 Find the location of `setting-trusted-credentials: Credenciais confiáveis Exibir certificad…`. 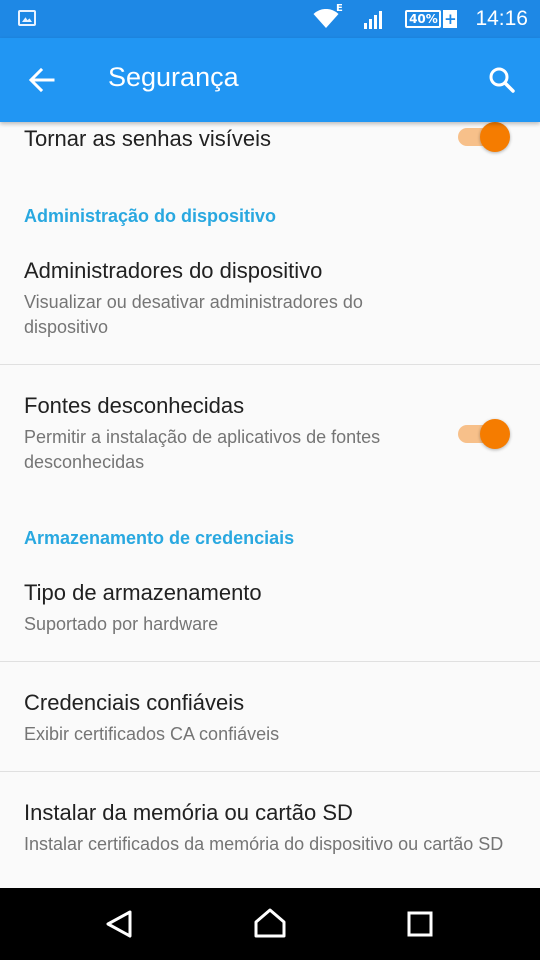

setting-trusted-credentials: Credenciais confiáveis Exibir certificad… is located at coordinates (270, 716).